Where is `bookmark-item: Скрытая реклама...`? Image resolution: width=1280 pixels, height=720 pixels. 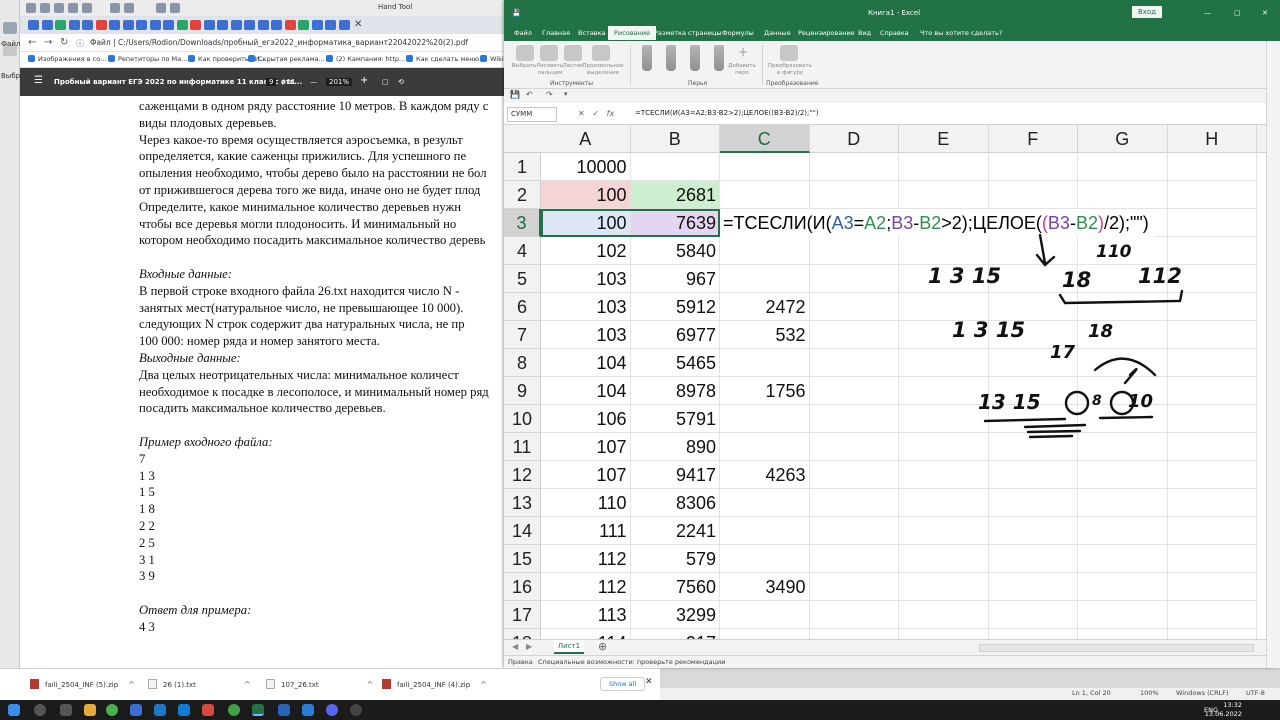 bookmark-item: Скрытая реклама... is located at coordinates (286, 59).